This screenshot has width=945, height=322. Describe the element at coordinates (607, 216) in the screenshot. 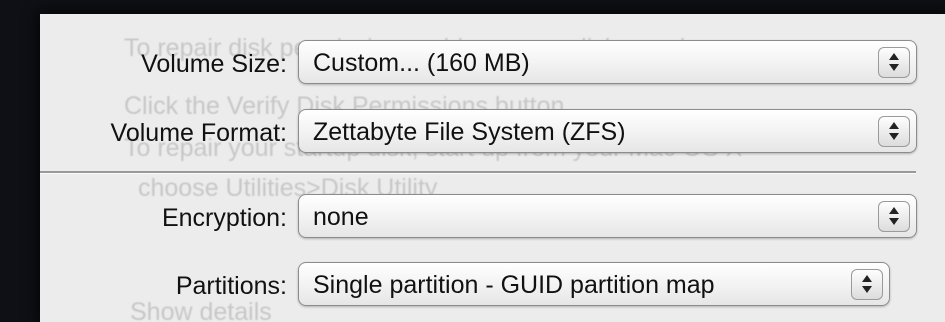

I see `encryption-popup: none` at that location.